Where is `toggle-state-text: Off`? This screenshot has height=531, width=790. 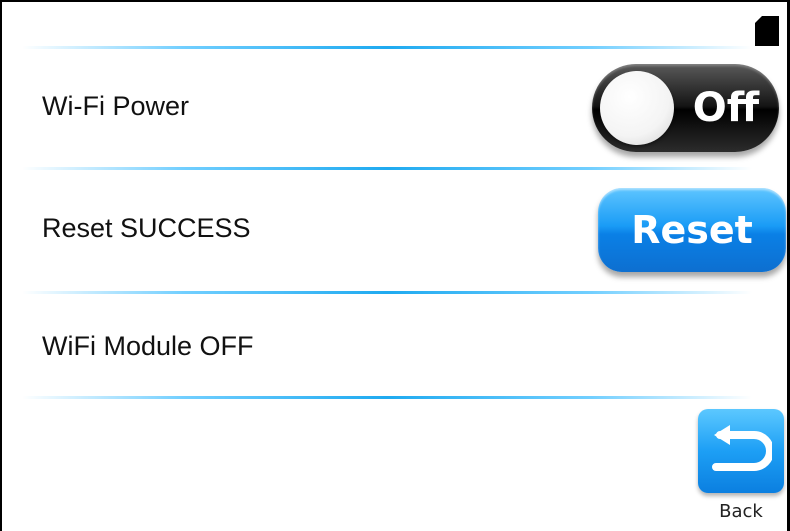
toggle-state-text: Off is located at coordinates (726, 108).